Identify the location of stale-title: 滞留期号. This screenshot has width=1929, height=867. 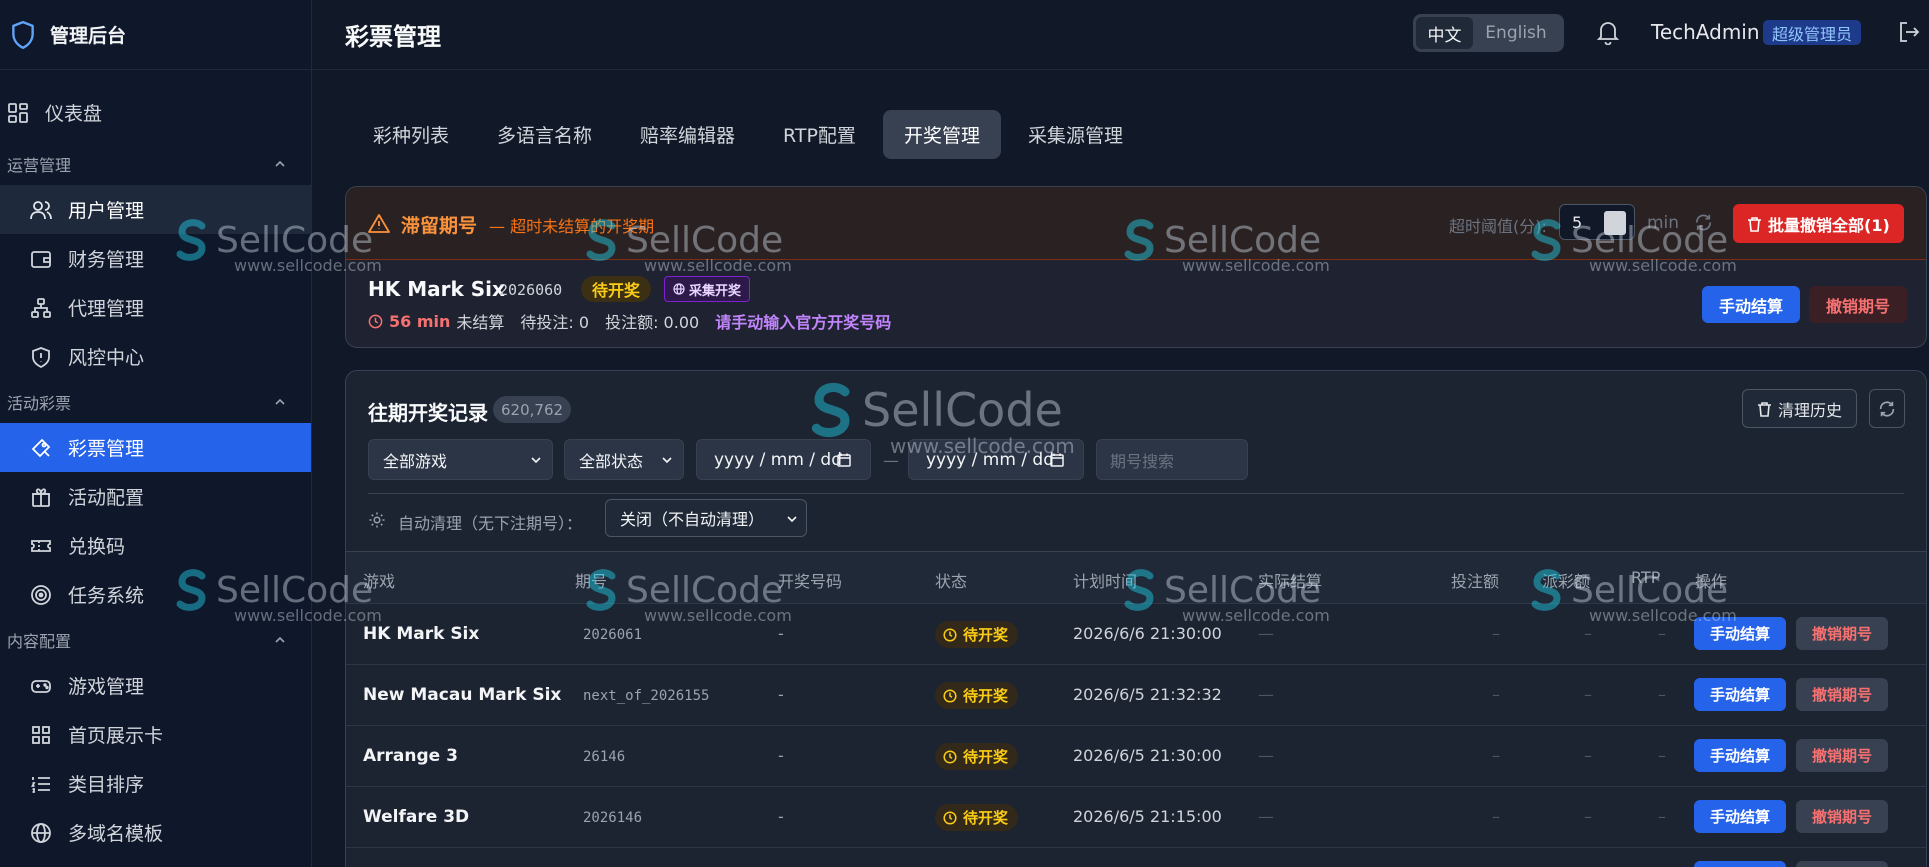
(439, 226).